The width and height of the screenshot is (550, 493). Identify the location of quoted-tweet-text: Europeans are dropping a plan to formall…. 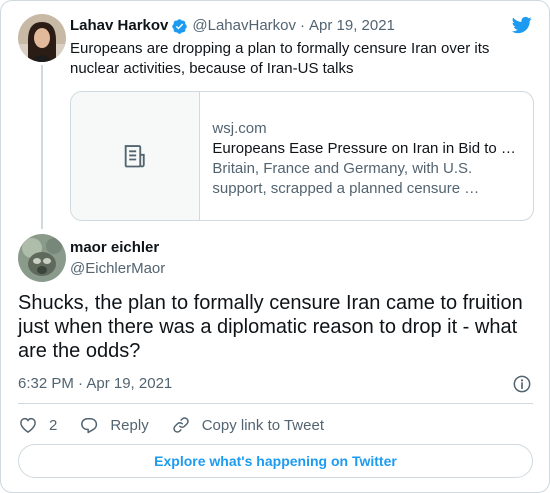
(280, 58).